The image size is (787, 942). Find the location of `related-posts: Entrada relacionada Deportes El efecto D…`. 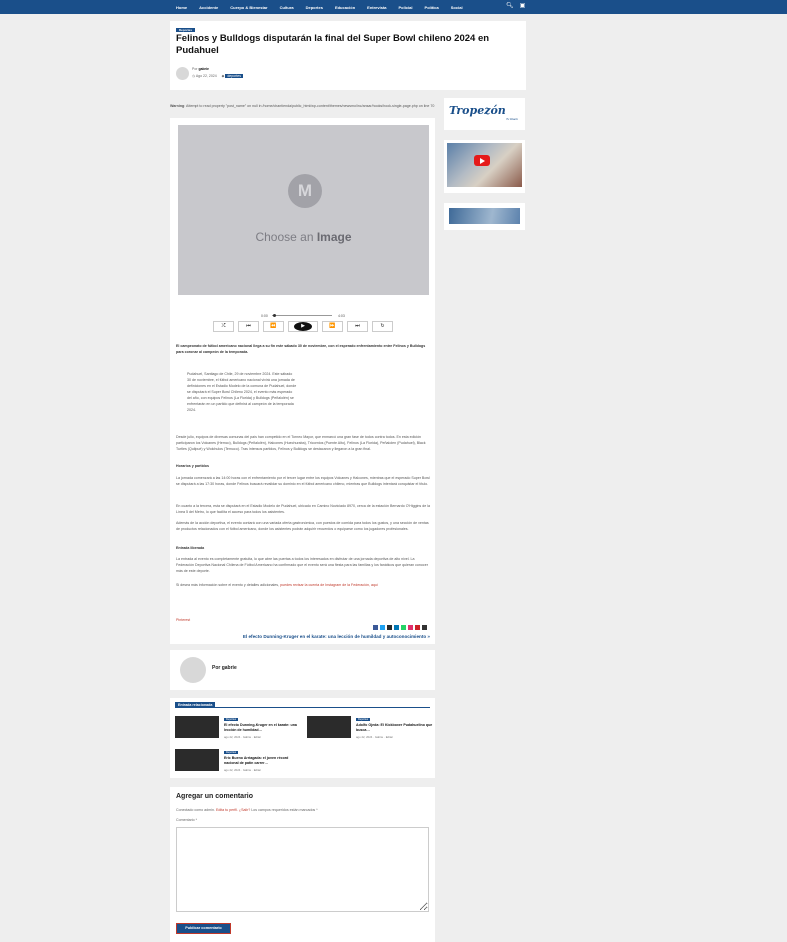

related-posts: Entrada relacionada Deportes El efecto D… is located at coordinates (302, 738).